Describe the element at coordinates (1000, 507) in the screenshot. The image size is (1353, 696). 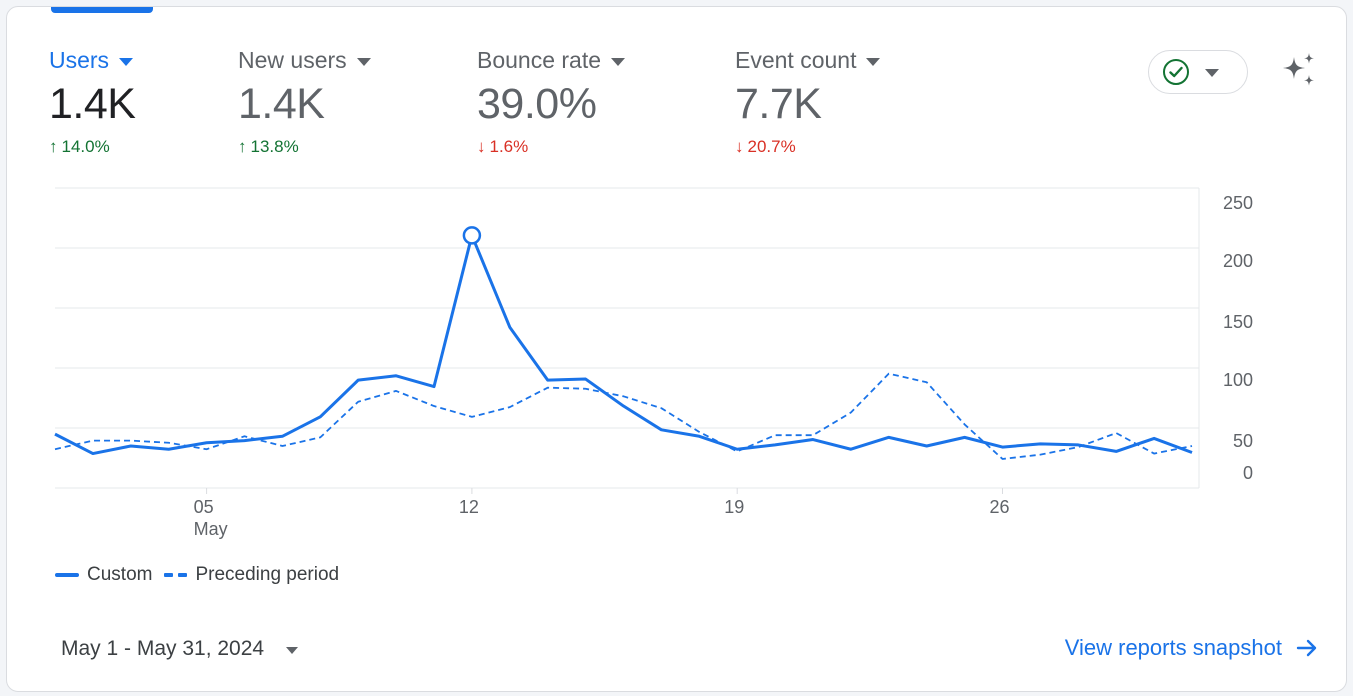
I see `x-tick-label: 26` at that location.